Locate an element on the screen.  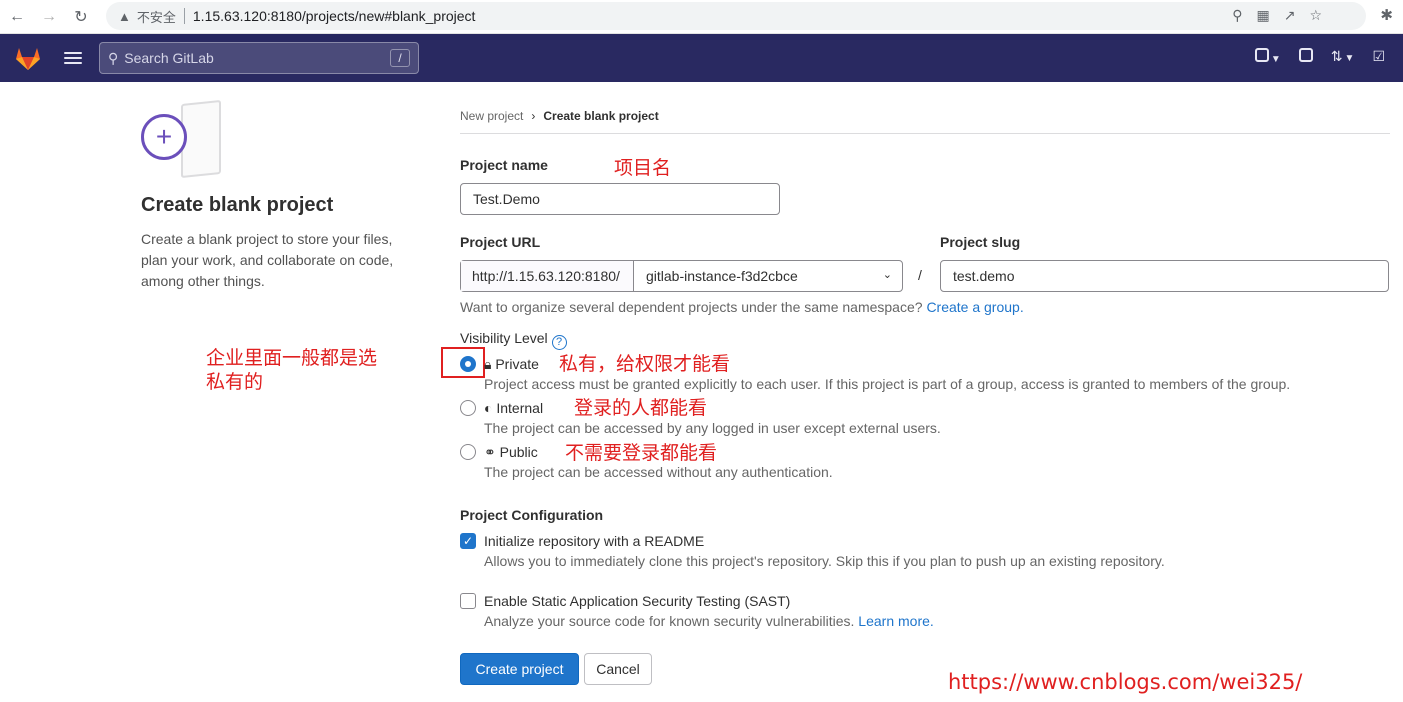
share-icon: ↗ is located at coordinates (1290, 15).